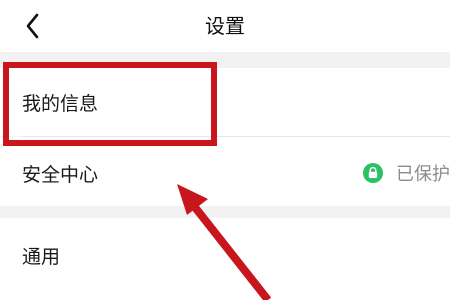  I want to click on security-status: 已保护, so click(406, 173).